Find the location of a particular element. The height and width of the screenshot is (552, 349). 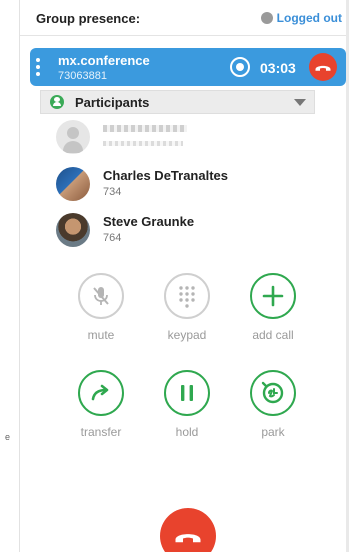

active-call-bar: mx.conference 73063881 03:03 is located at coordinates (188, 67).